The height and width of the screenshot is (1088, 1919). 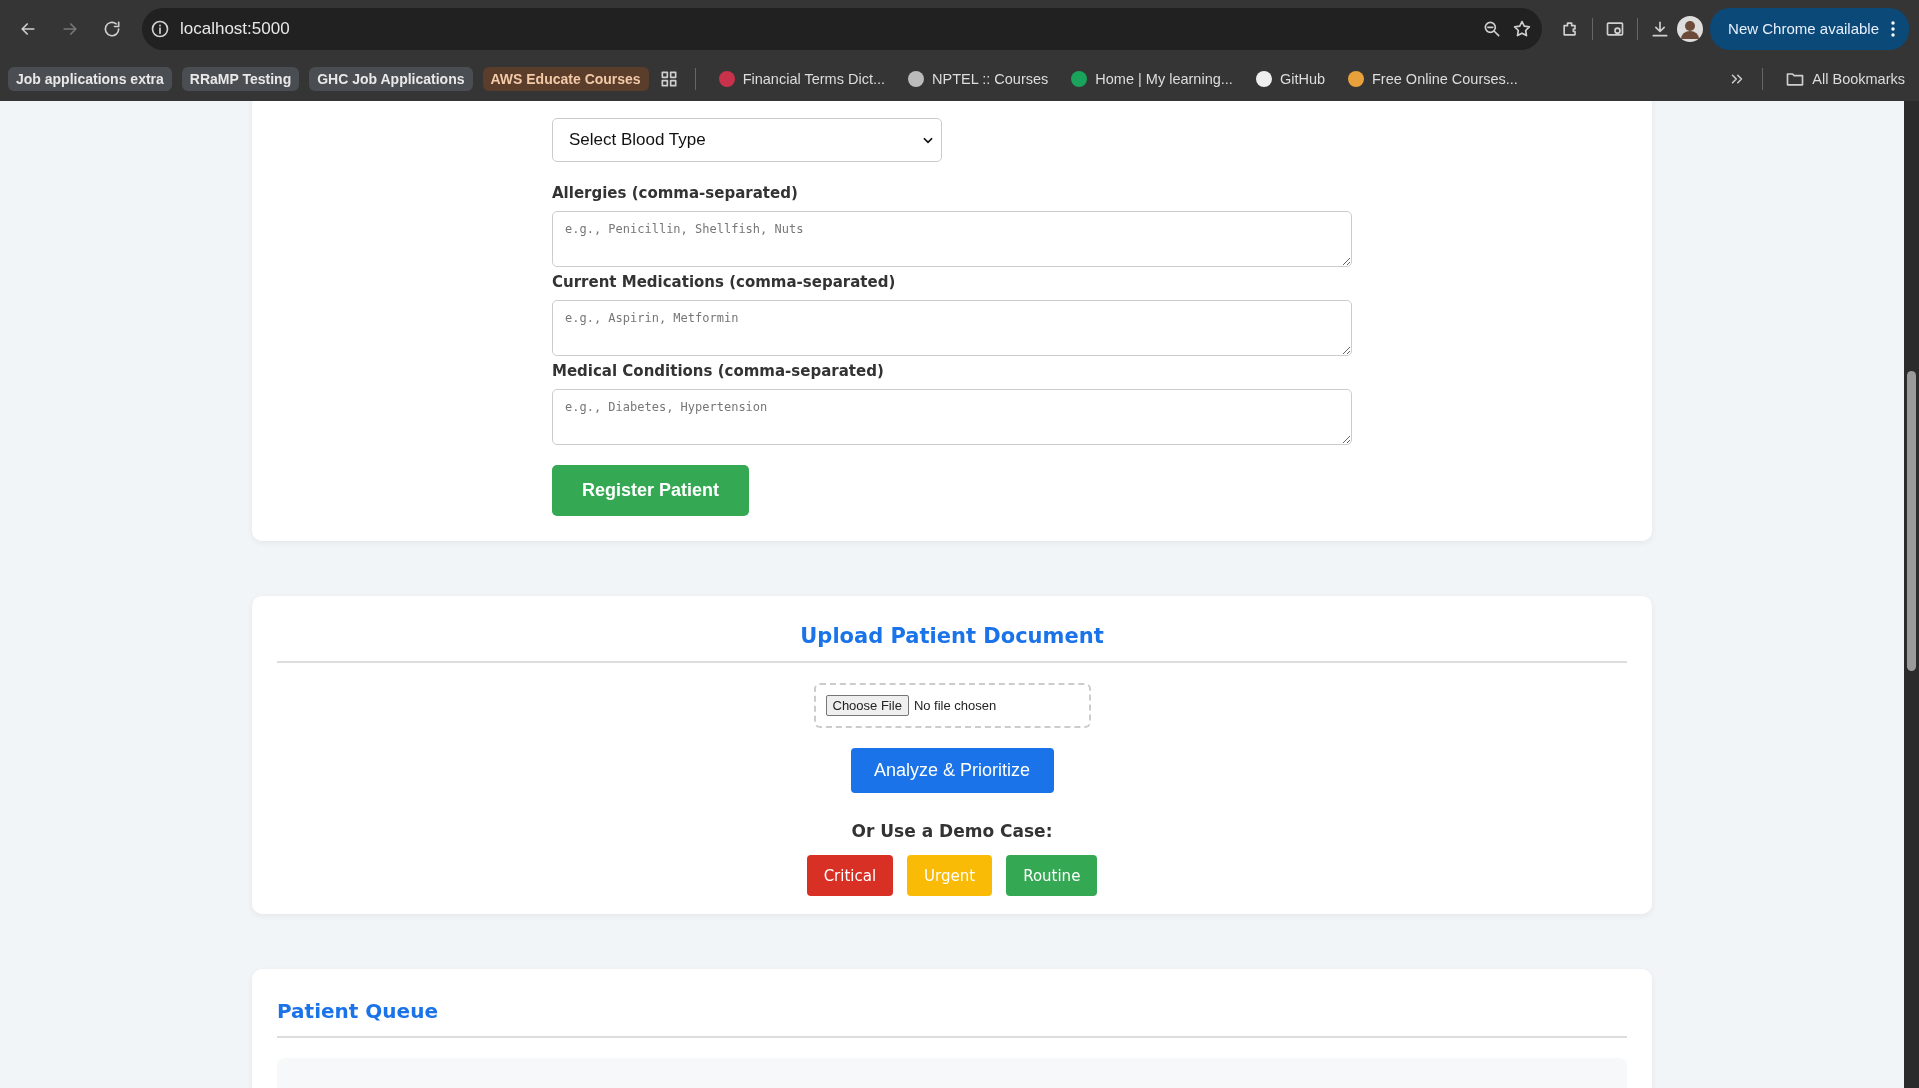 I want to click on all-bookmarks: All Bookmarks, so click(x=1845, y=79).